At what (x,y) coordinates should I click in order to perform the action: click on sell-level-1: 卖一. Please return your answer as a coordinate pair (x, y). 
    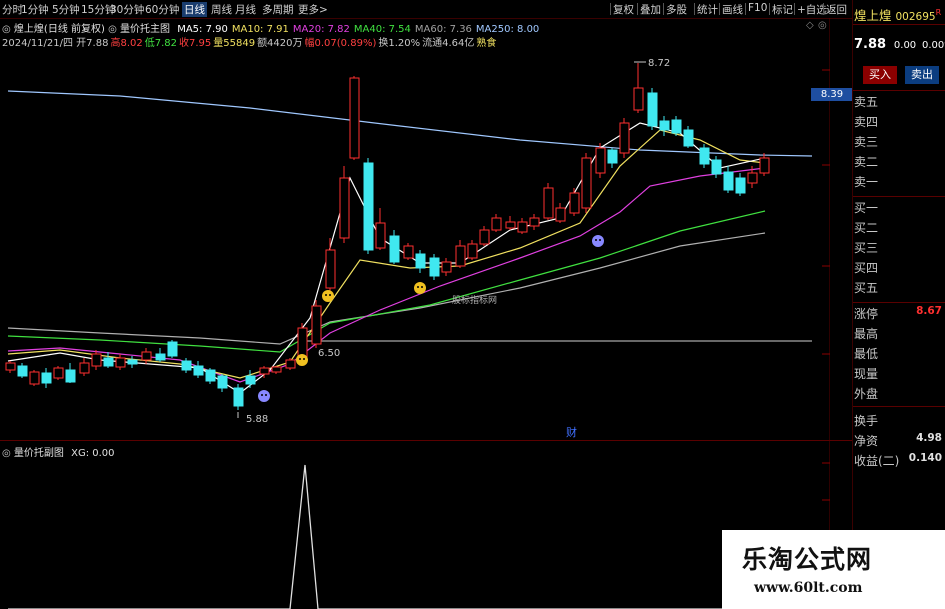
    Looking at the image, I should click on (866, 182).